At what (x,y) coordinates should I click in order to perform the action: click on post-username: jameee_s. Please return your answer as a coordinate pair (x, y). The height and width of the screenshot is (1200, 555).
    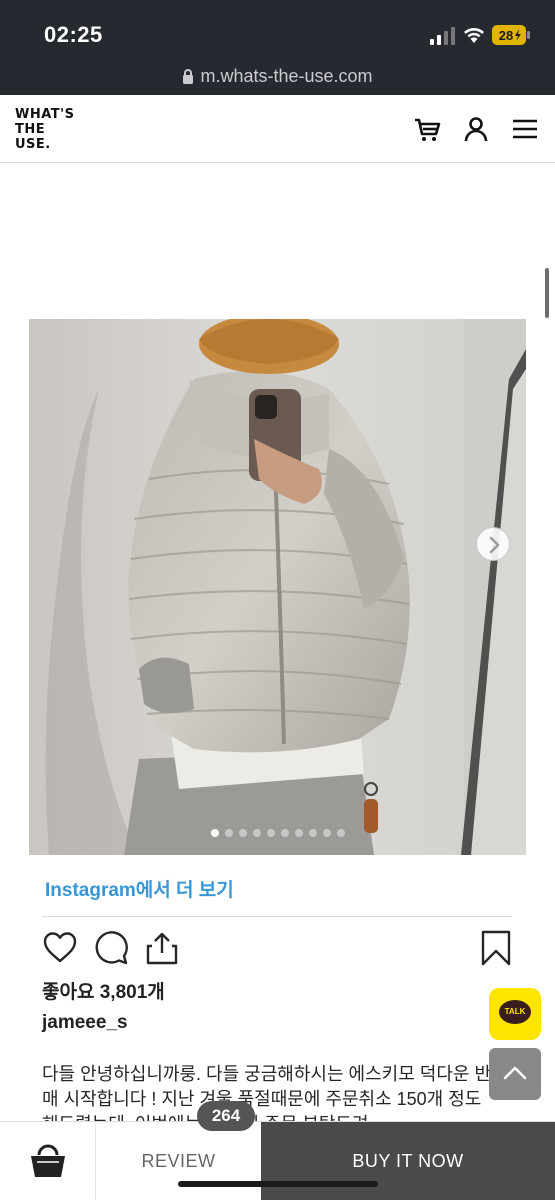
    Looking at the image, I should click on (85, 1023).